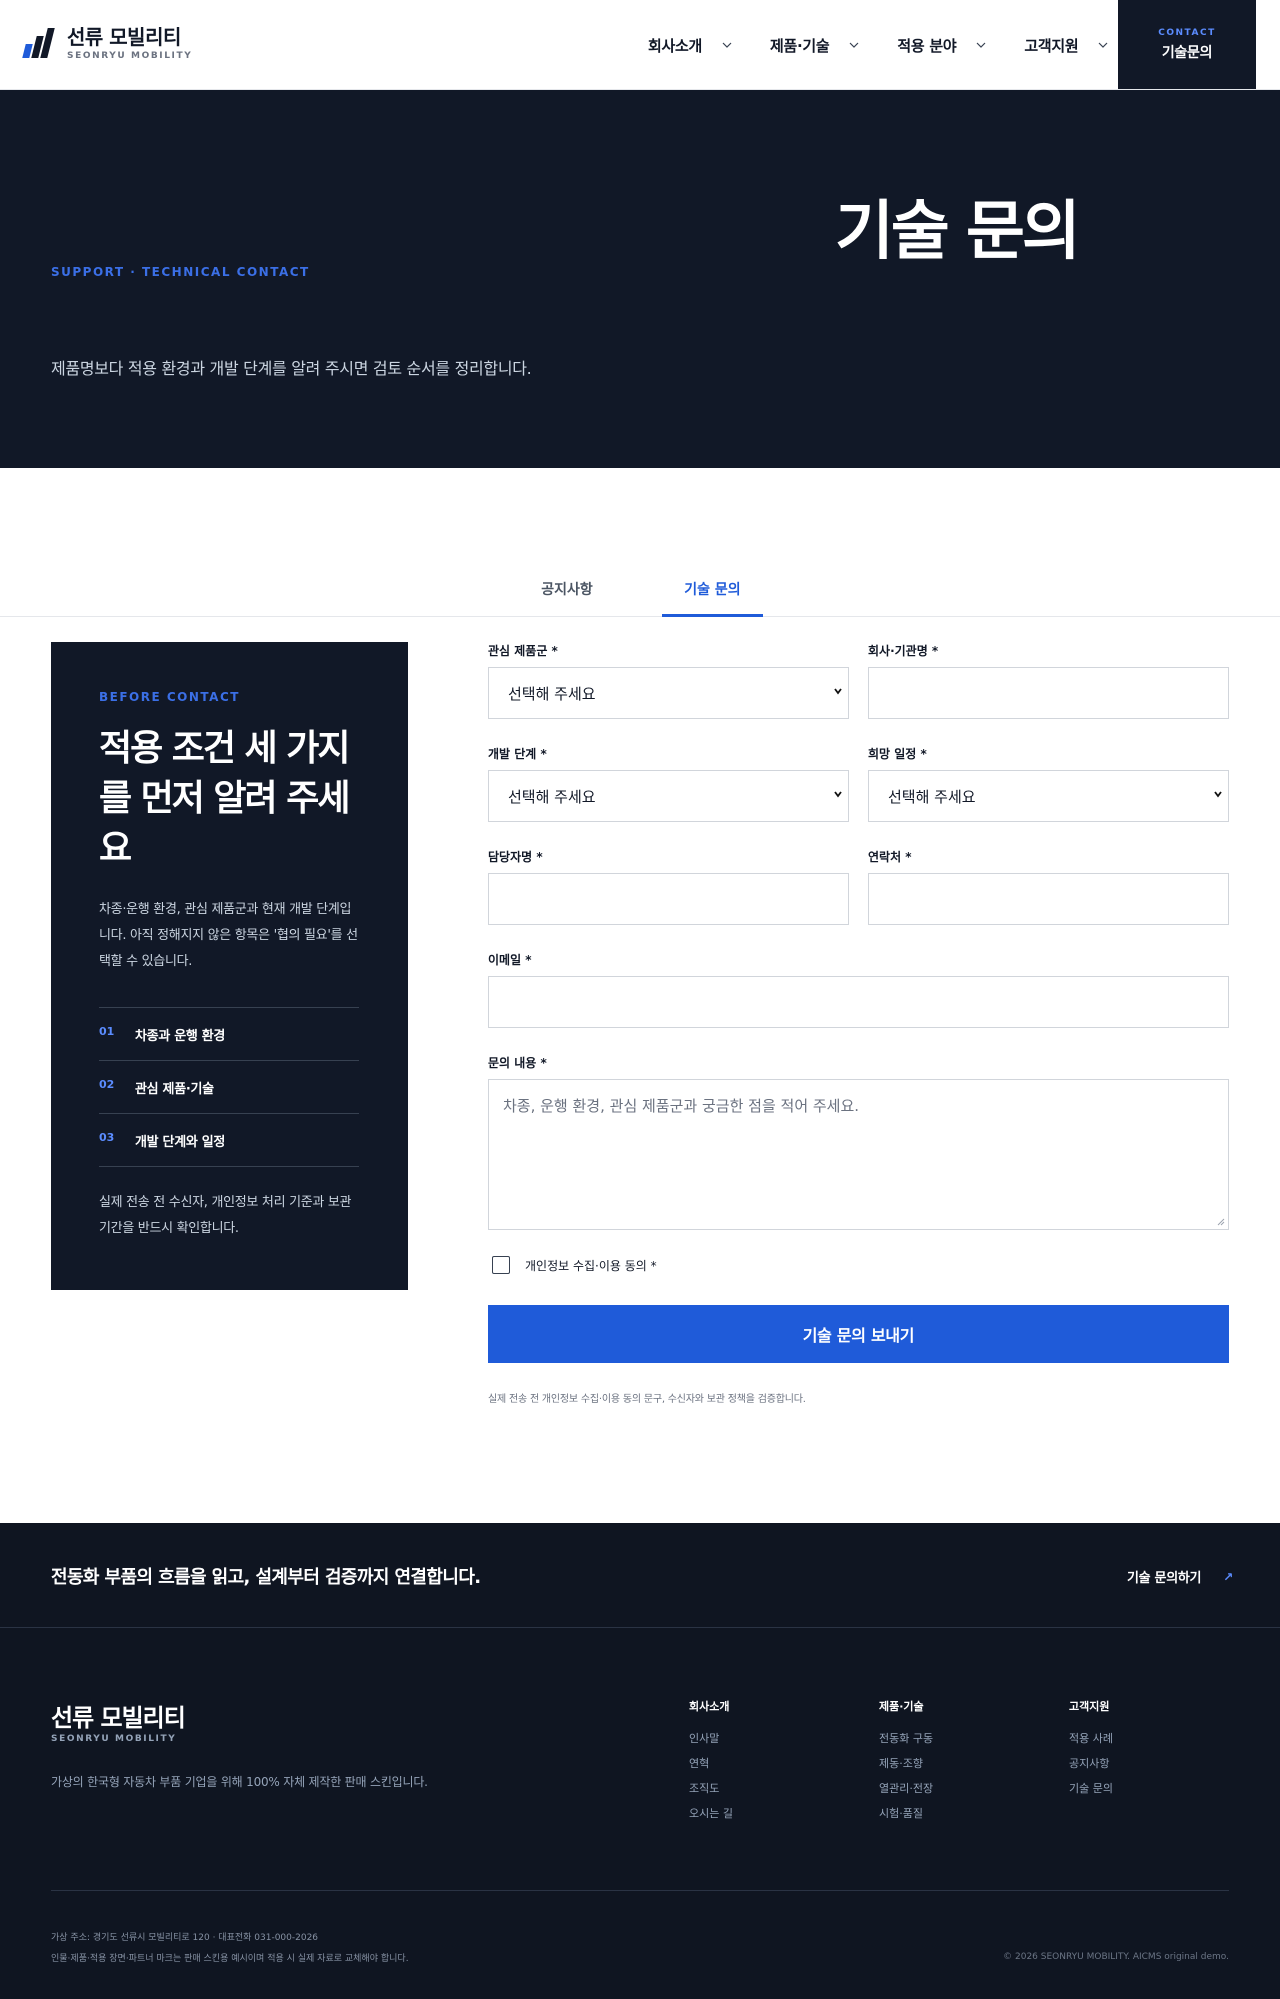 This screenshot has width=1280, height=1999. What do you see at coordinates (180, 272) in the screenshot?
I see `hero-eyebrow: SUPPORT · TECHNICAL CONTACT` at bounding box center [180, 272].